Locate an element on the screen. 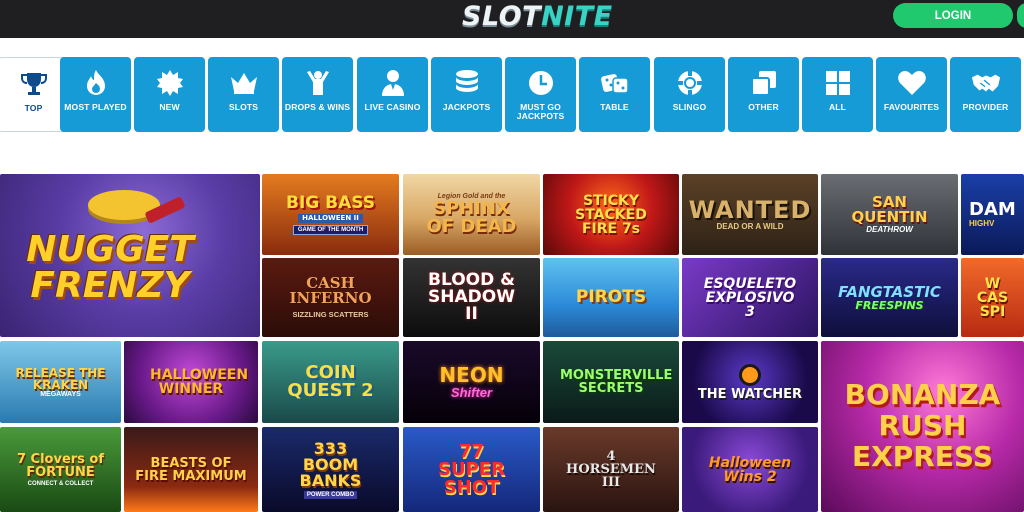  category-other: OTHER is located at coordinates (763, 94).